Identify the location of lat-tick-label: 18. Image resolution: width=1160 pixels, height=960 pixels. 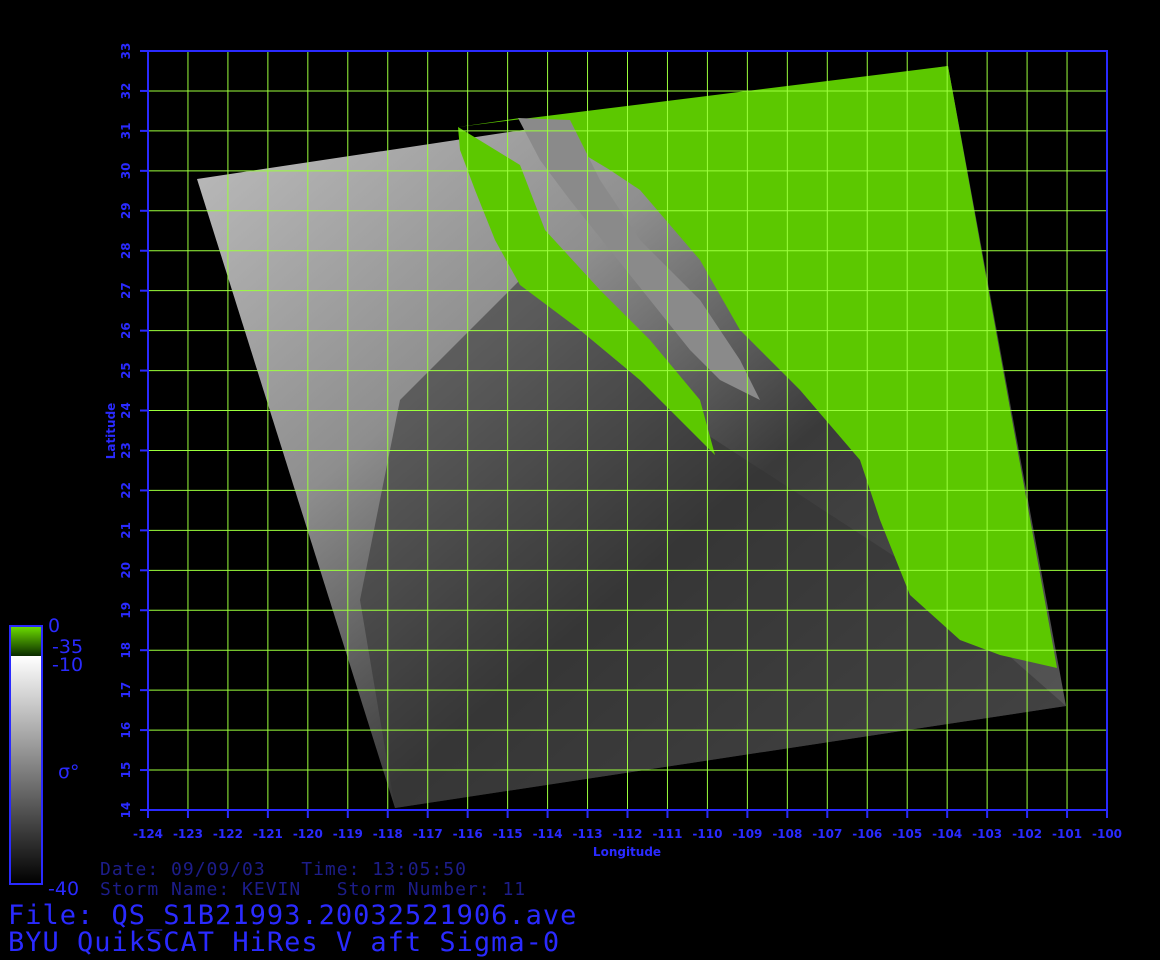
(126, 650).